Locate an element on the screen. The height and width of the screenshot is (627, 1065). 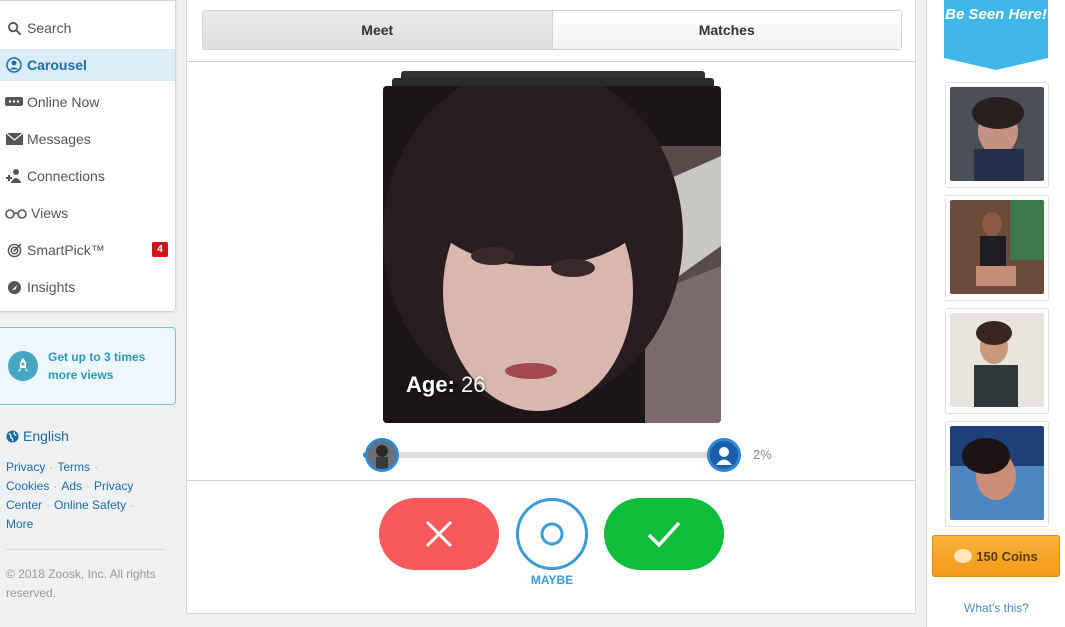
globe-icon is located at coordinates (12, 436).